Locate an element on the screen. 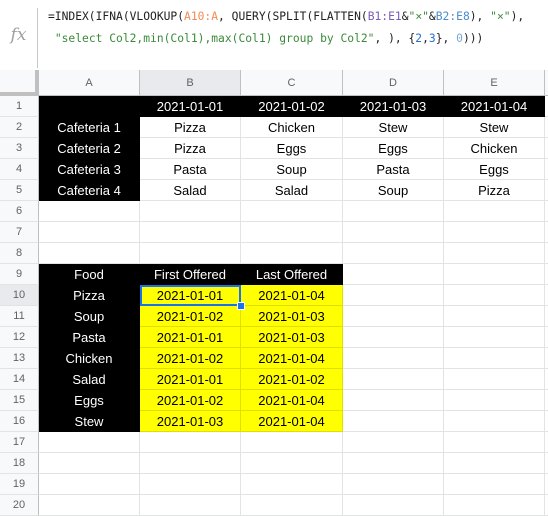 The width and height of the screenshot is (548, 516). cell-e4: Eggs is located at coordinates (494, 169).